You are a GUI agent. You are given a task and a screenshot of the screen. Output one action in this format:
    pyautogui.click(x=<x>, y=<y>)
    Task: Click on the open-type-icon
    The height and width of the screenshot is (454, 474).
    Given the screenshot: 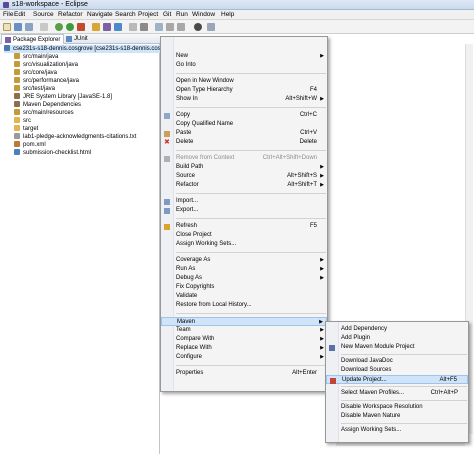 What is the action you would take?
    pyautogui.click(x=133, y=27)
    